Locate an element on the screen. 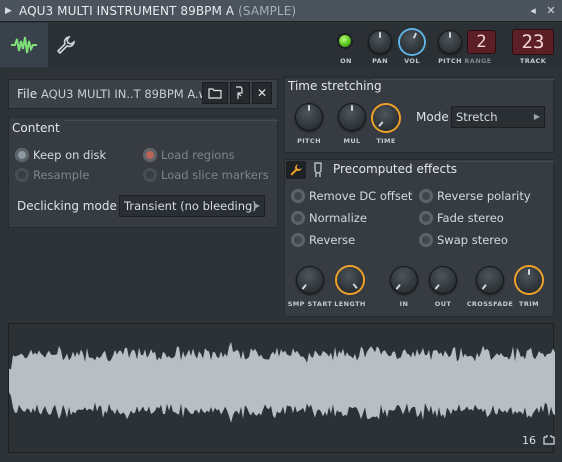  remove-dc-offset-label: Remove DC offset is located at coordinates (361, 196).